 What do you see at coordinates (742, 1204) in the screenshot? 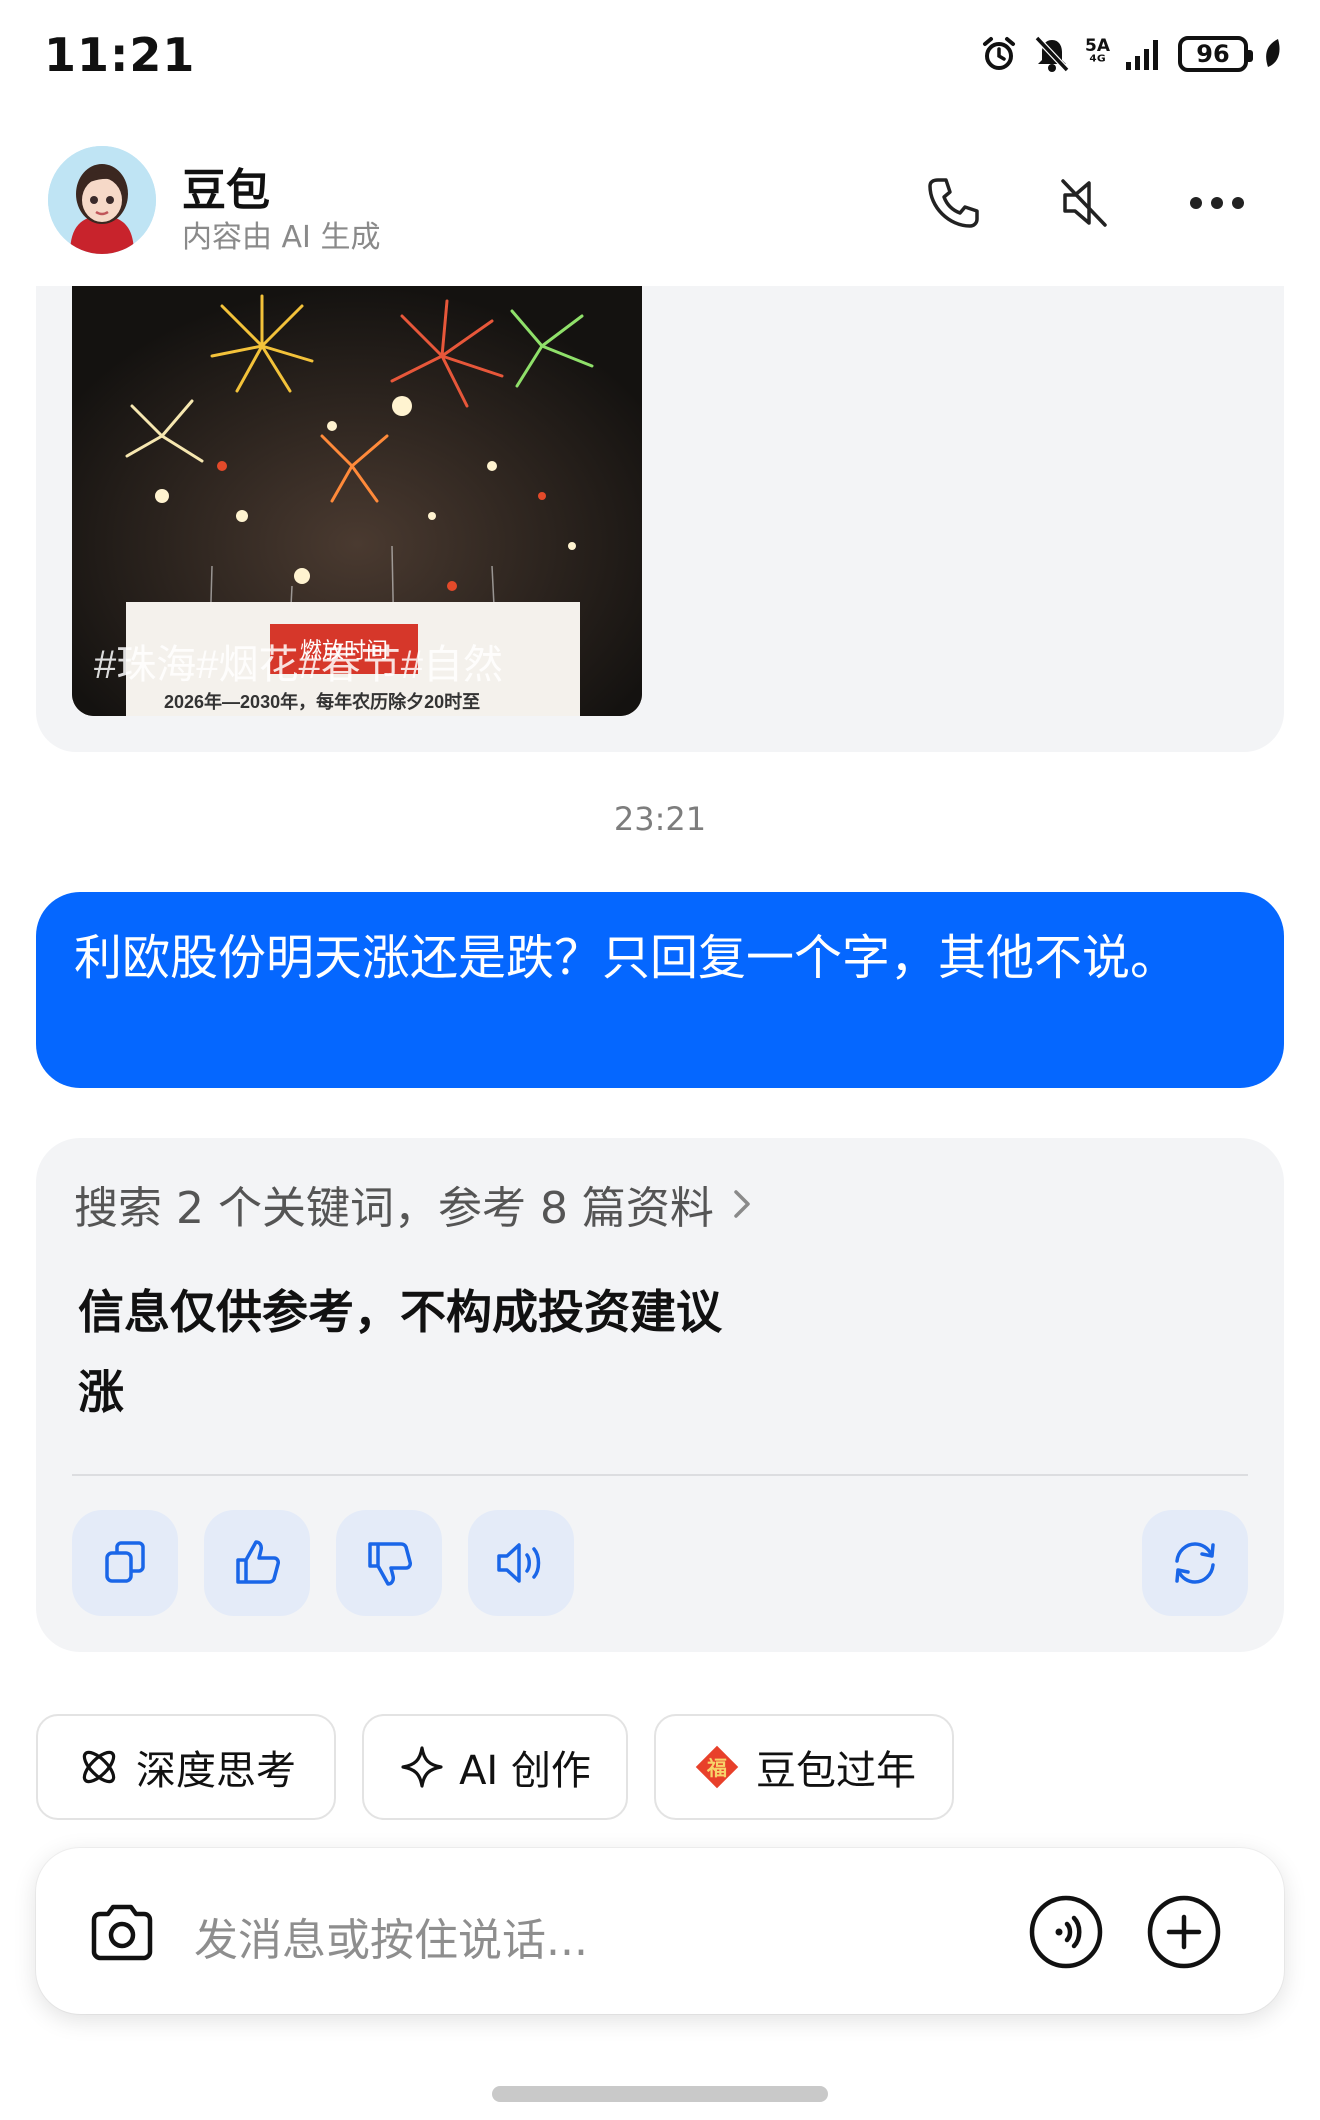
I see `chevron-right-icon` at bounding box center [742, 1204].